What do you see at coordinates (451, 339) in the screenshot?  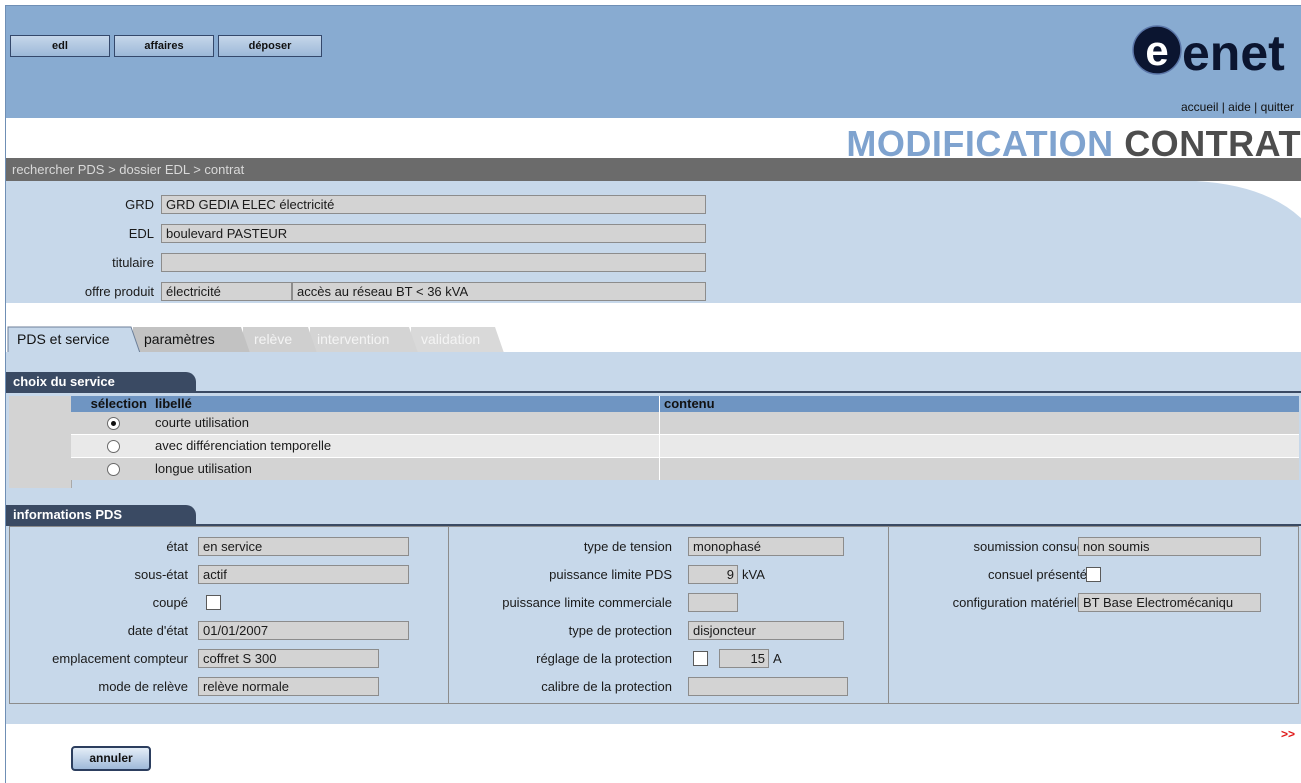 I see `tab-validation: validation` at bounding box center [451, 339].